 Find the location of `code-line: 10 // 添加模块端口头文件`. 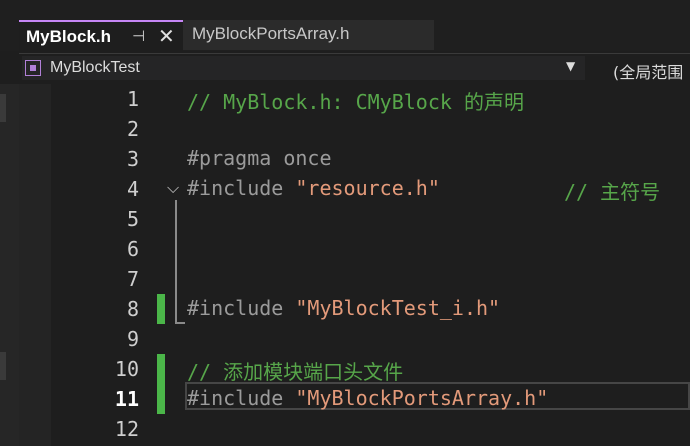

code-line: 10 // 添加模块端口头文件 is located at coordinates (354, 369).